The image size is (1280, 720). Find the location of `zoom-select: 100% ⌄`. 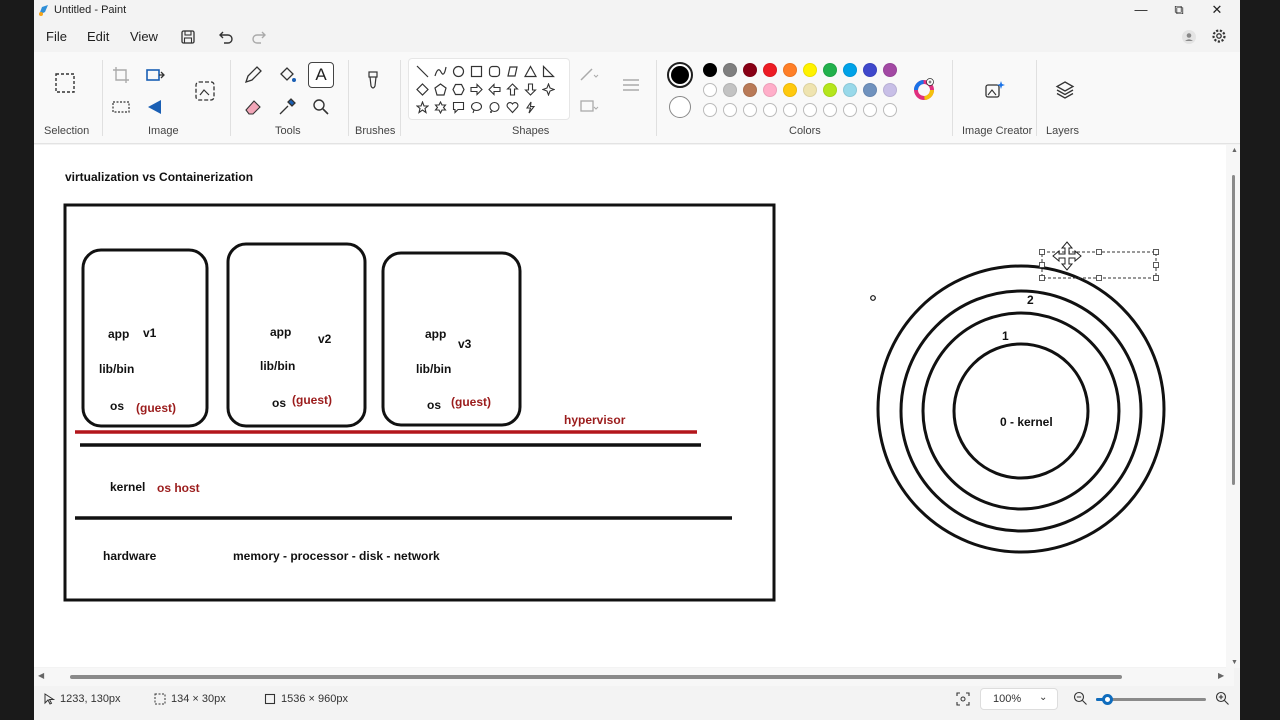

zoom-select: 100% ⌄ is located at coordinates (1019, 699).